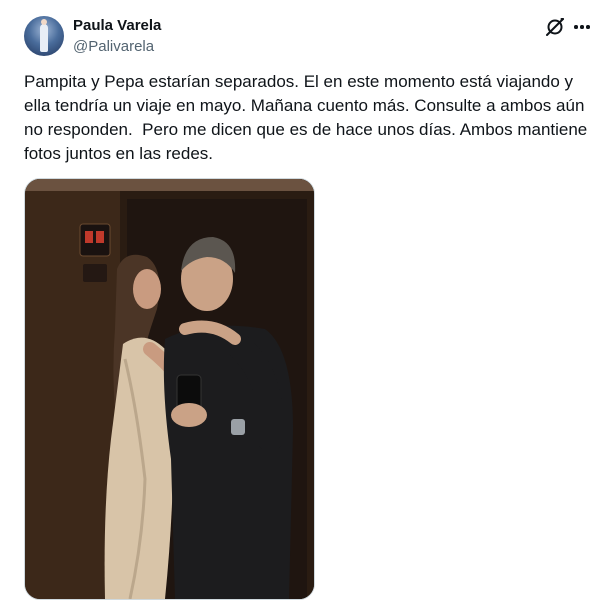 This screenshot has width=606, height=600. Describe the element at coordinates (113, 47) in the screenshot. I see `author-handle: @Palivarela` at that location.